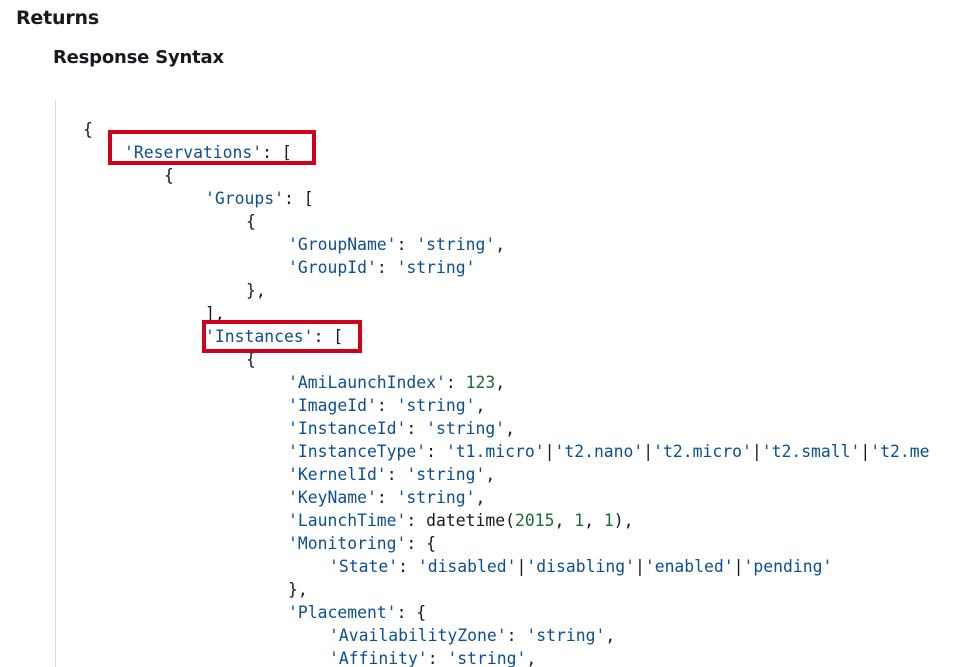 This screenshot has height=667, width=962. Describe the element at coordinates (332, 497) in the screenshot. I see `code-string: 'KeyName'` at that location.